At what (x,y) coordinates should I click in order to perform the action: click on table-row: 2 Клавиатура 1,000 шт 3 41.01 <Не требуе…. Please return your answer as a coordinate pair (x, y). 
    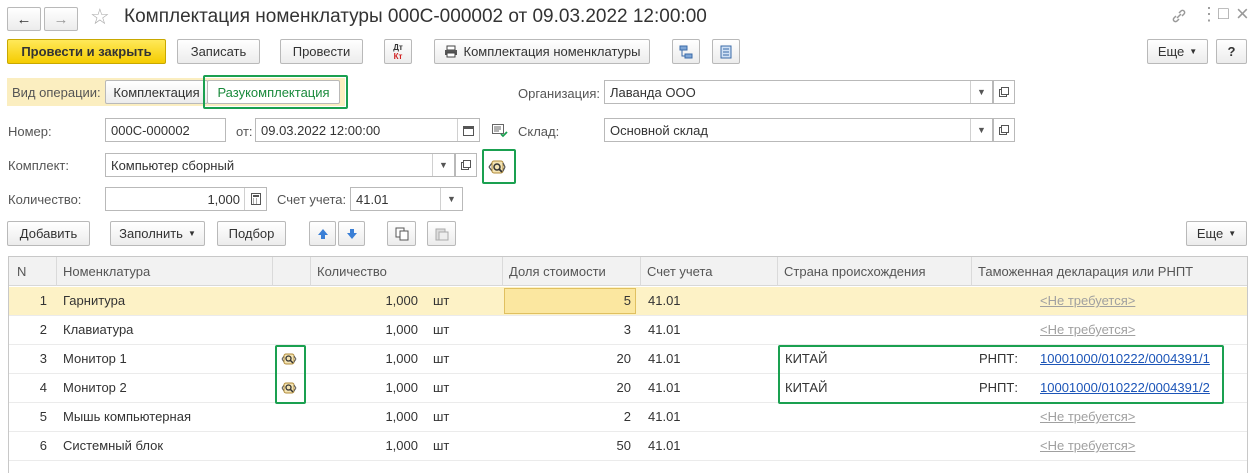
    Looking at the image, I should click on (628, 330).